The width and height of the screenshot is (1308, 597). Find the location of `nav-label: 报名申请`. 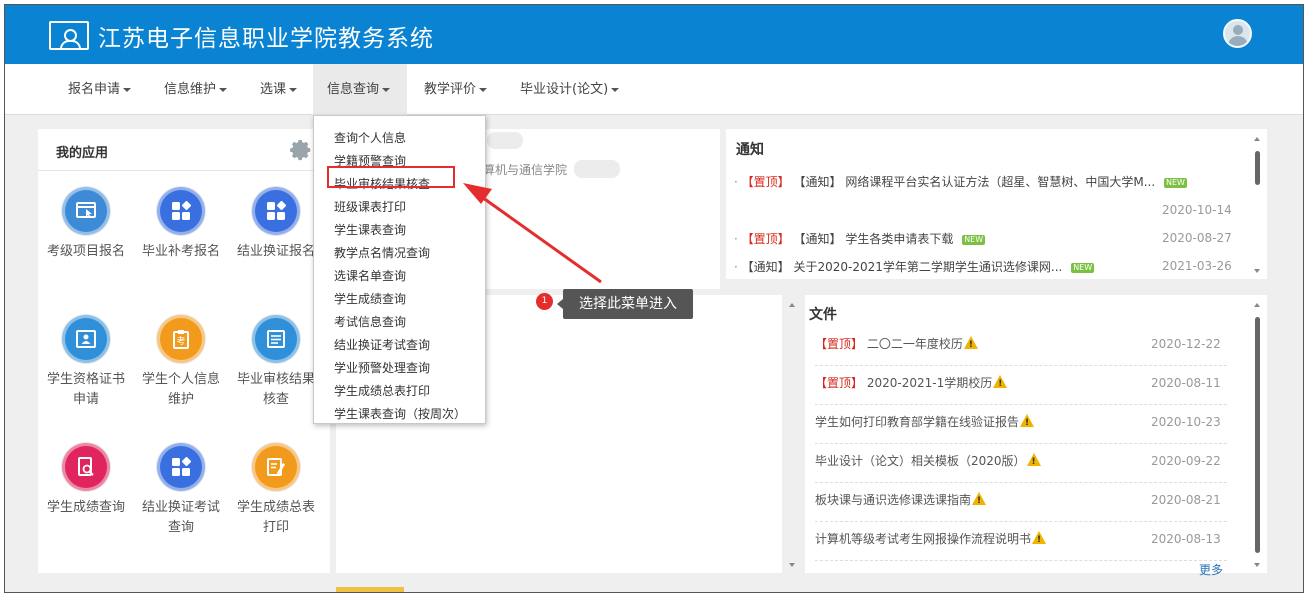

nav-label: 报名申请 is located at coordinates (94, 89).